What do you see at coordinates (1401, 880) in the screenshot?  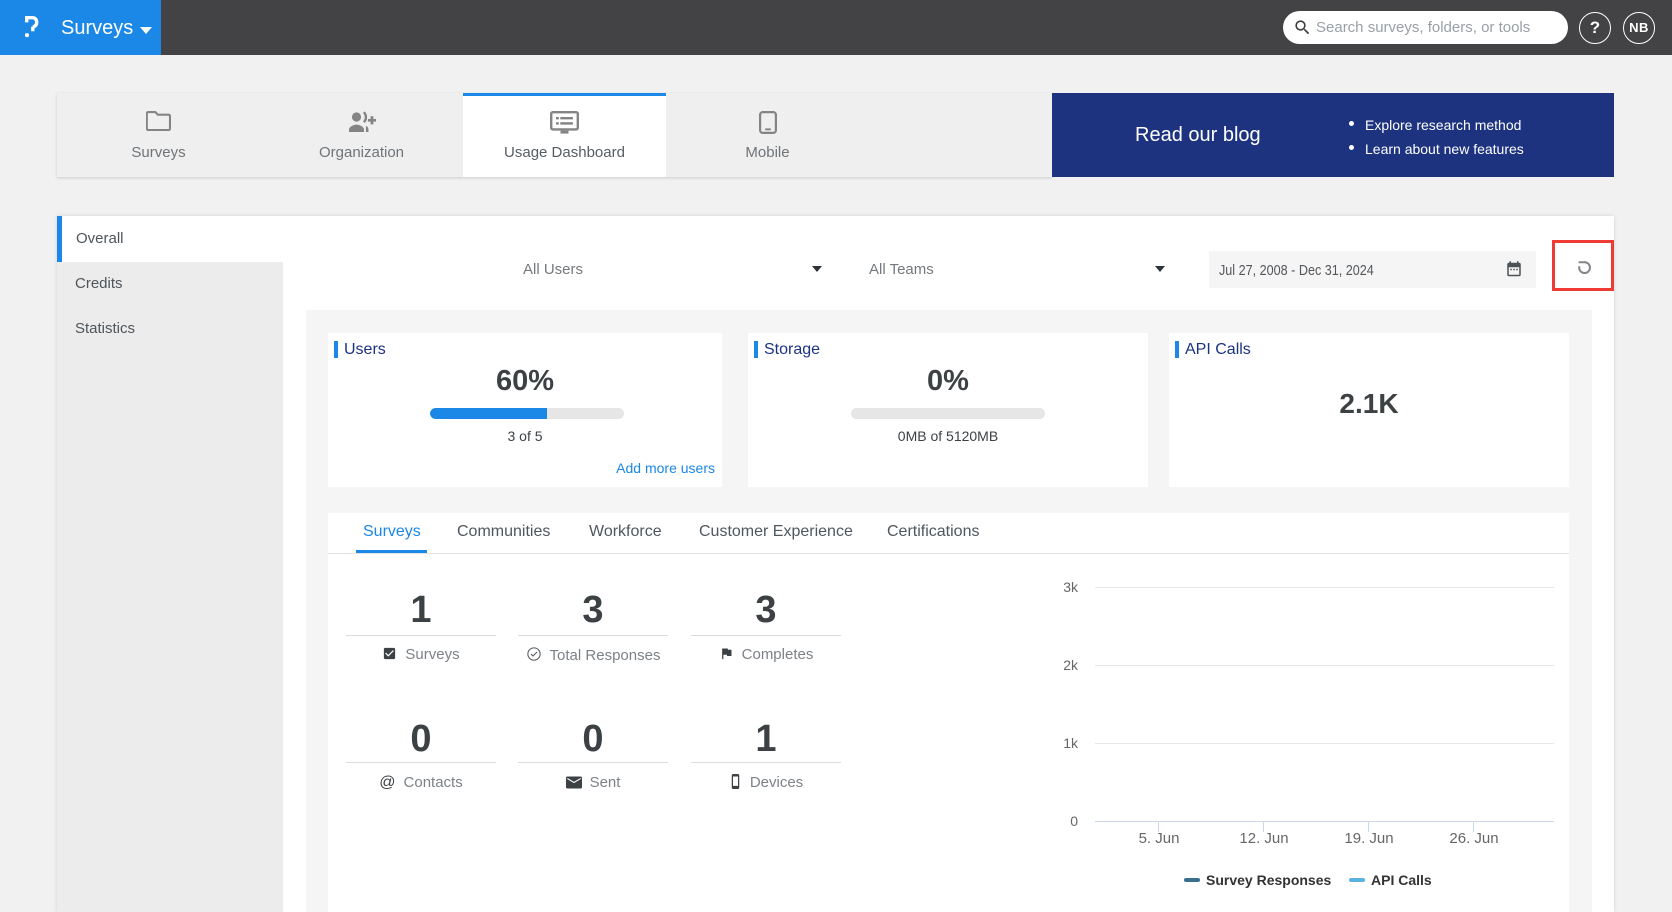 I see `svg-text: API Calls` at bounding box center [1401, 880].